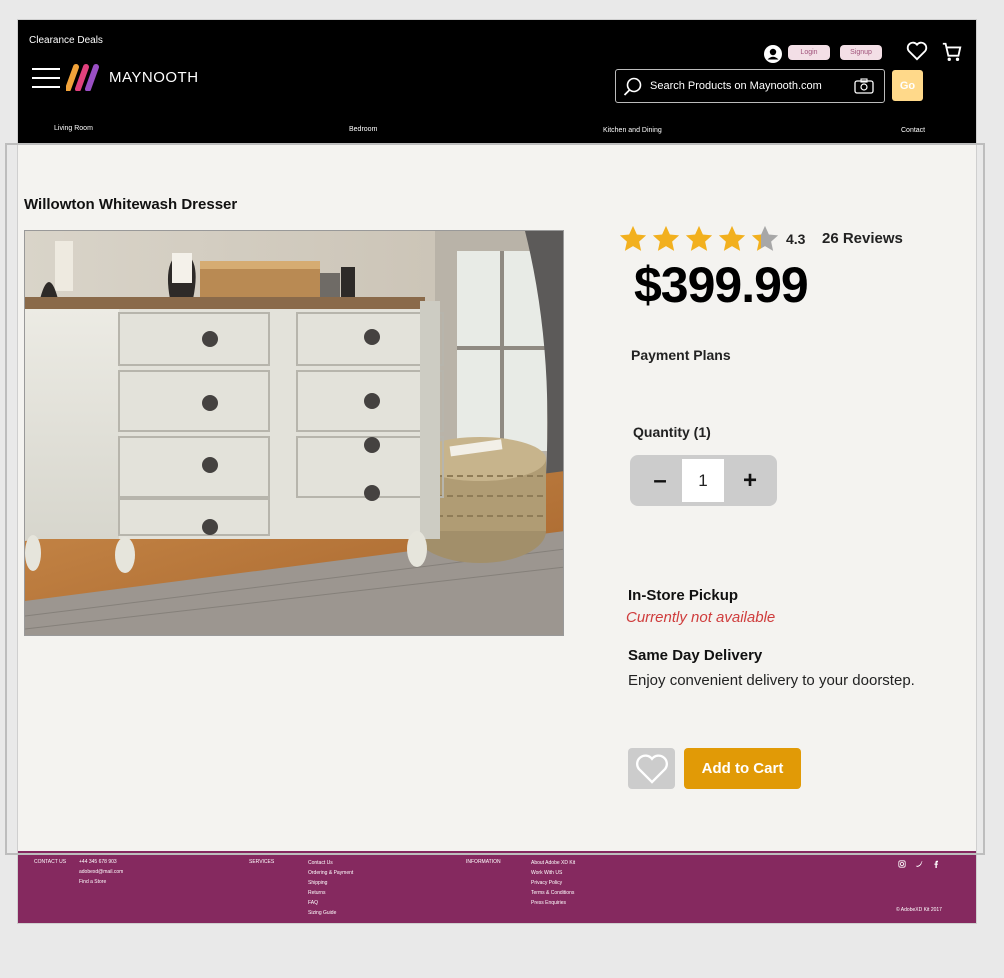 Image resolution: width=1004 pixels, height=978 pixels. I want to click on footer-contact-heading: CONTACT US, so click(50, 862).